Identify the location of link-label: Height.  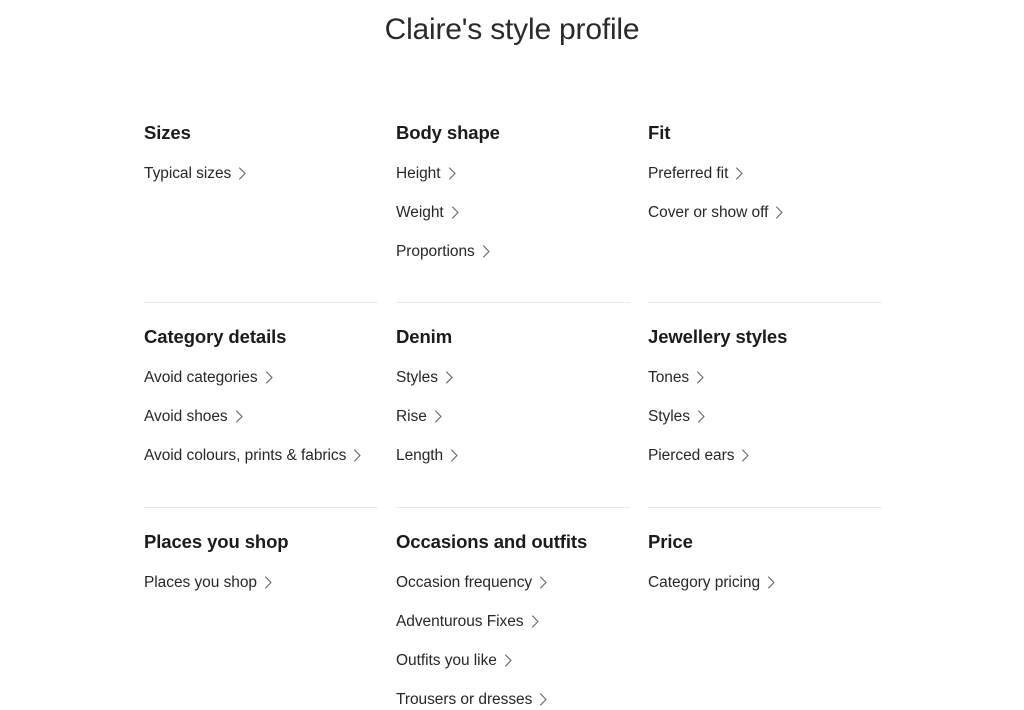
(418, 173).